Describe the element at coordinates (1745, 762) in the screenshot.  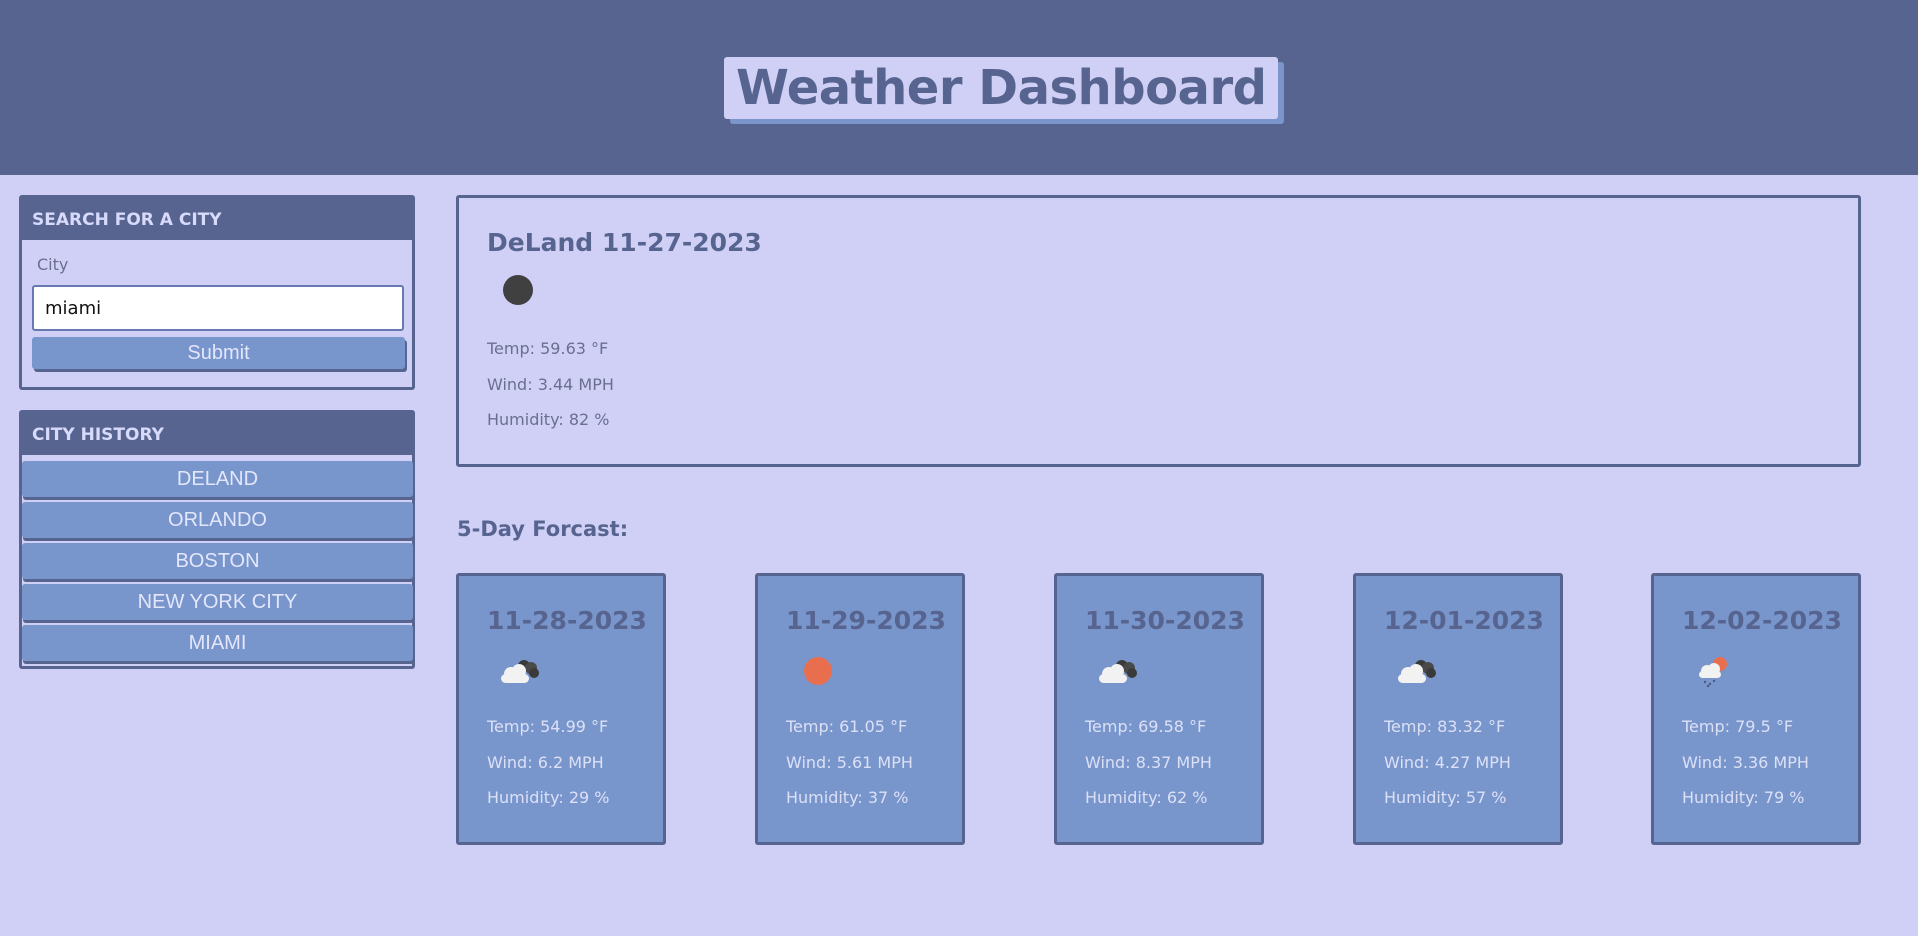
I see `forecast-wind: Wind: 3.36 MPH` at that location.